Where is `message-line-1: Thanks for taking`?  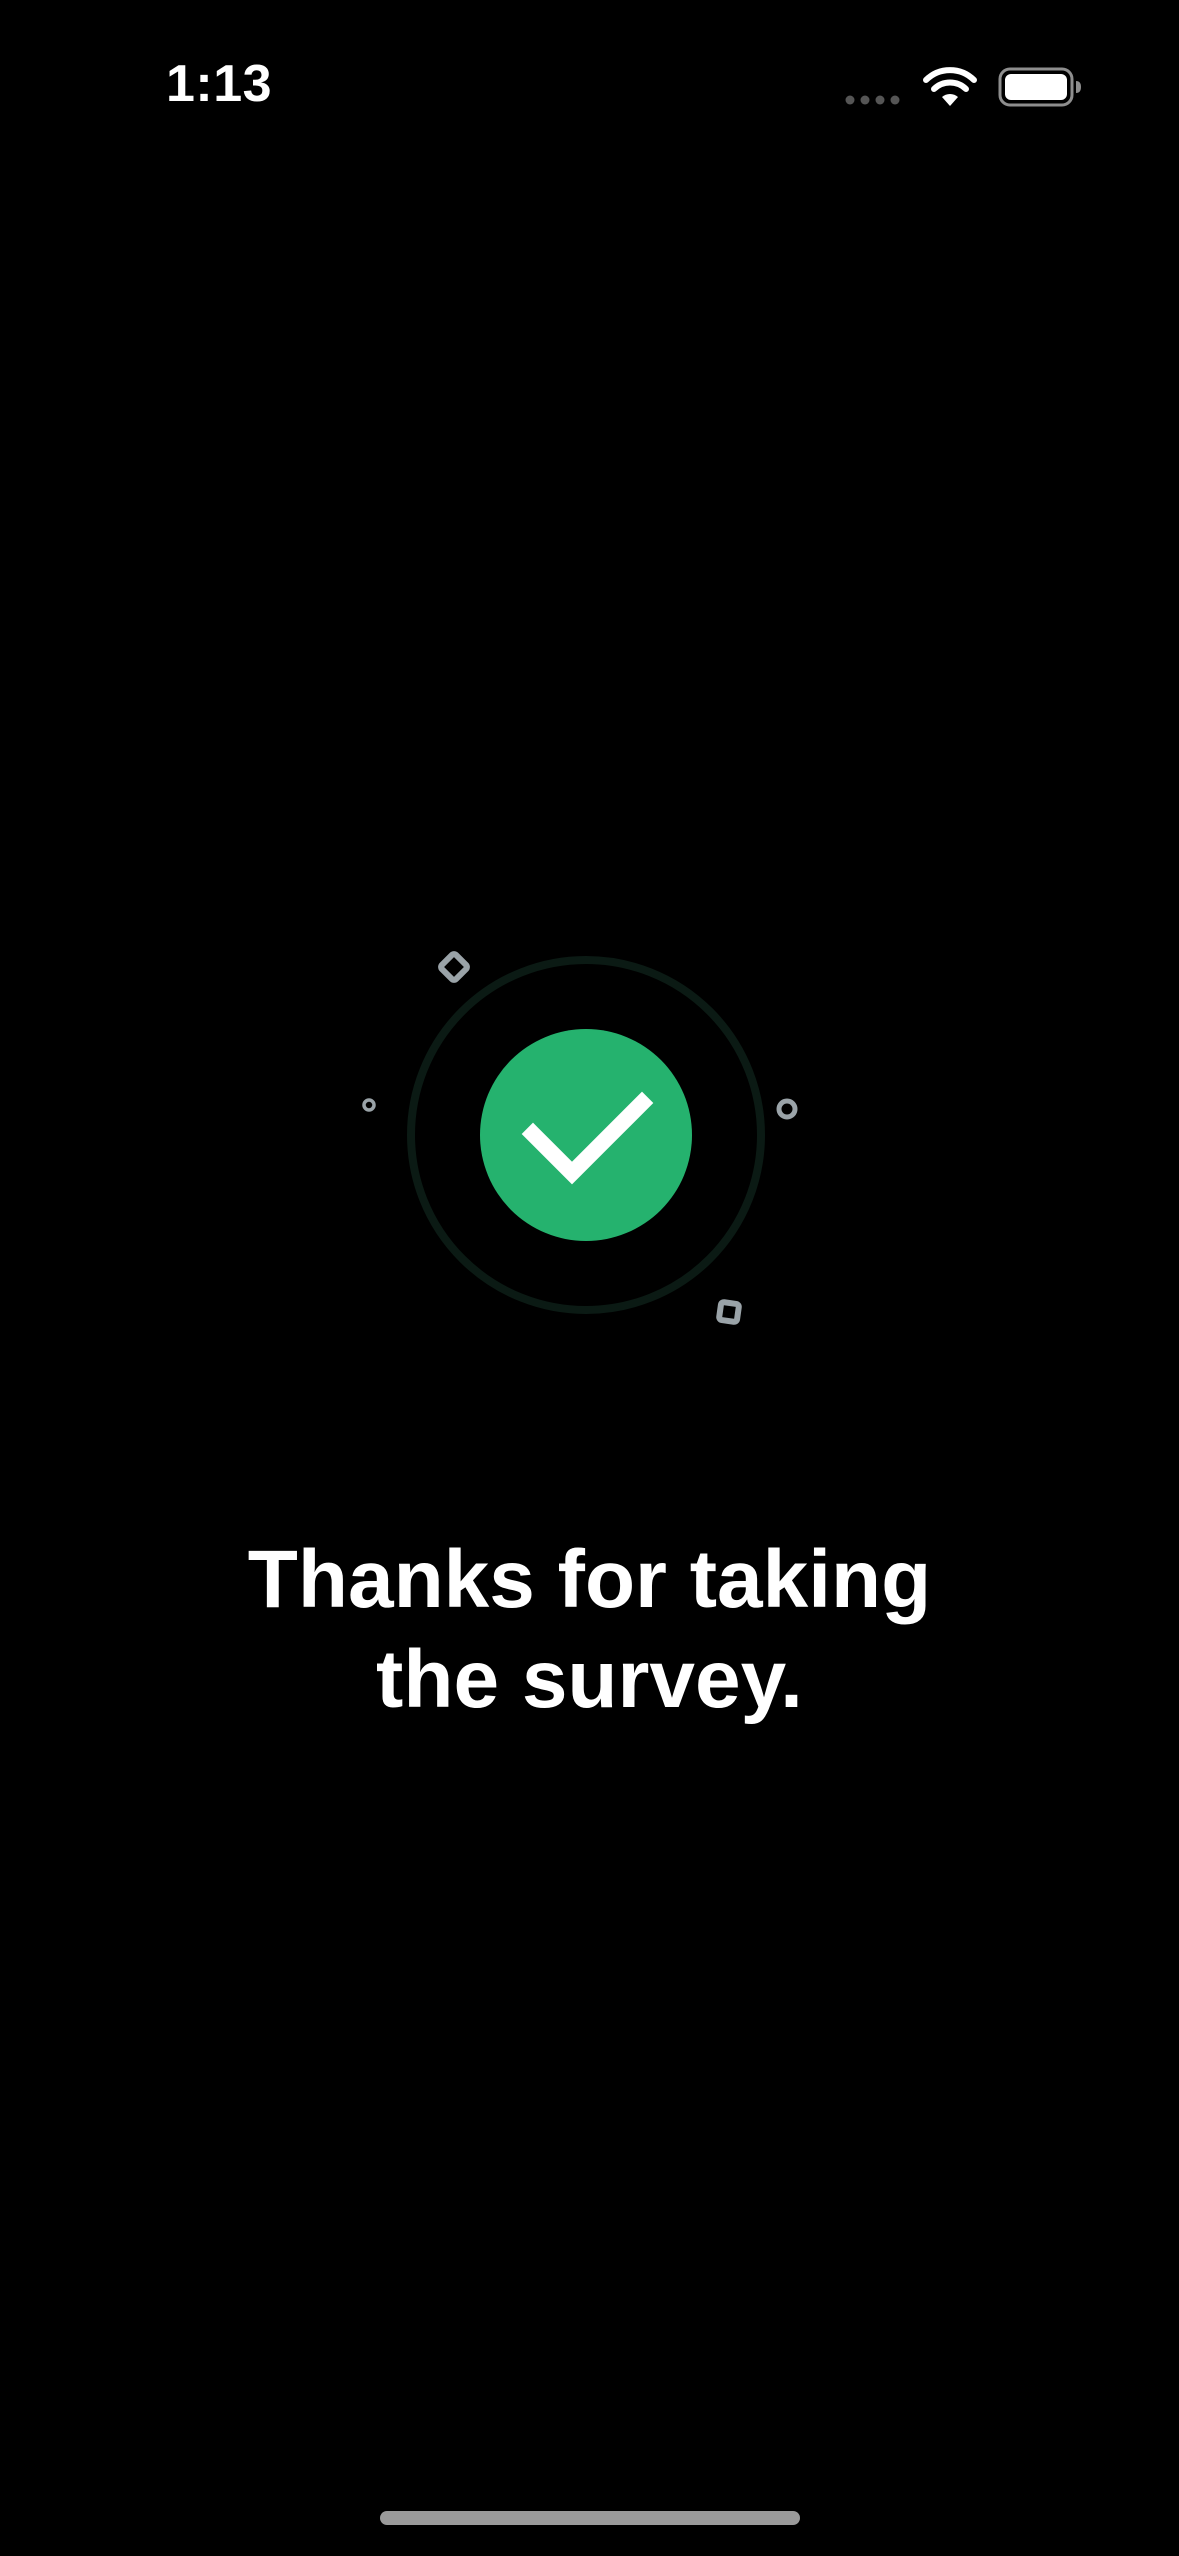 message-line-1: Thanks for taking is located at coordinates (589, 1579).